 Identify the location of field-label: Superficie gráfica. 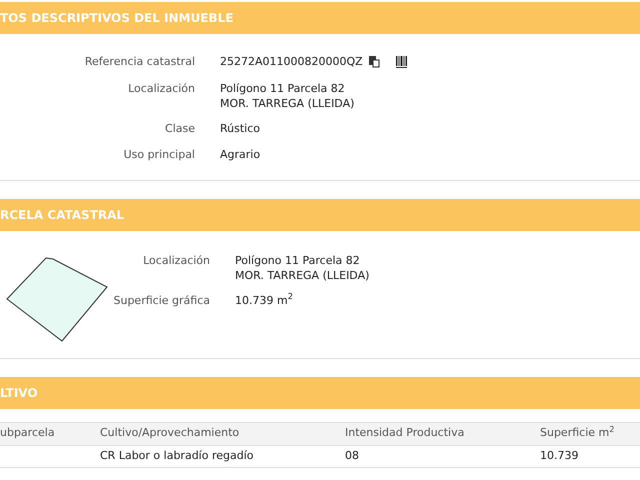
(161, 300).